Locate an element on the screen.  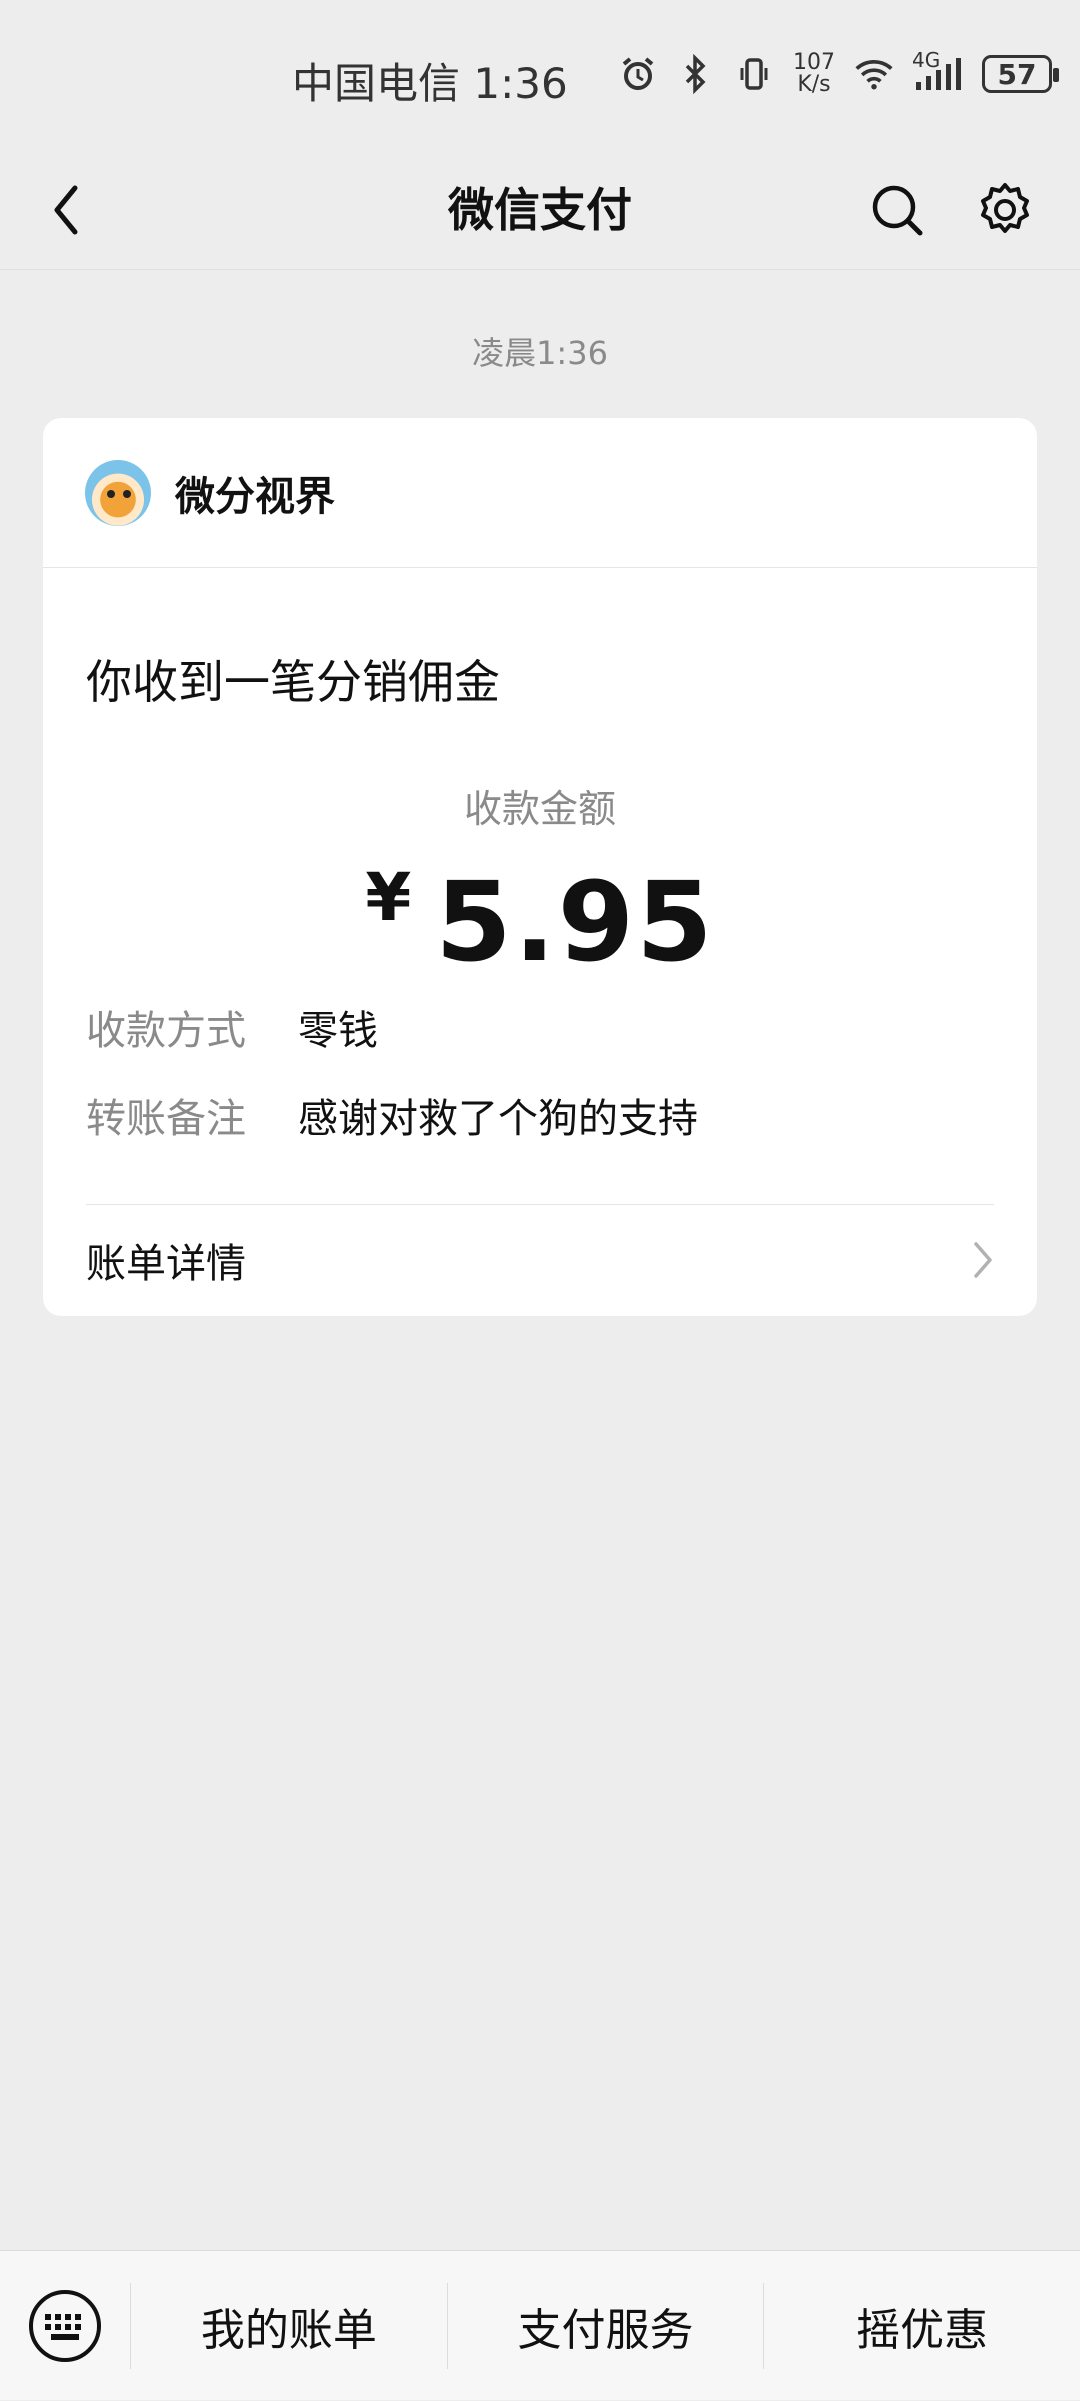
chevron-right-icon is located at coordinates (983, 1260).